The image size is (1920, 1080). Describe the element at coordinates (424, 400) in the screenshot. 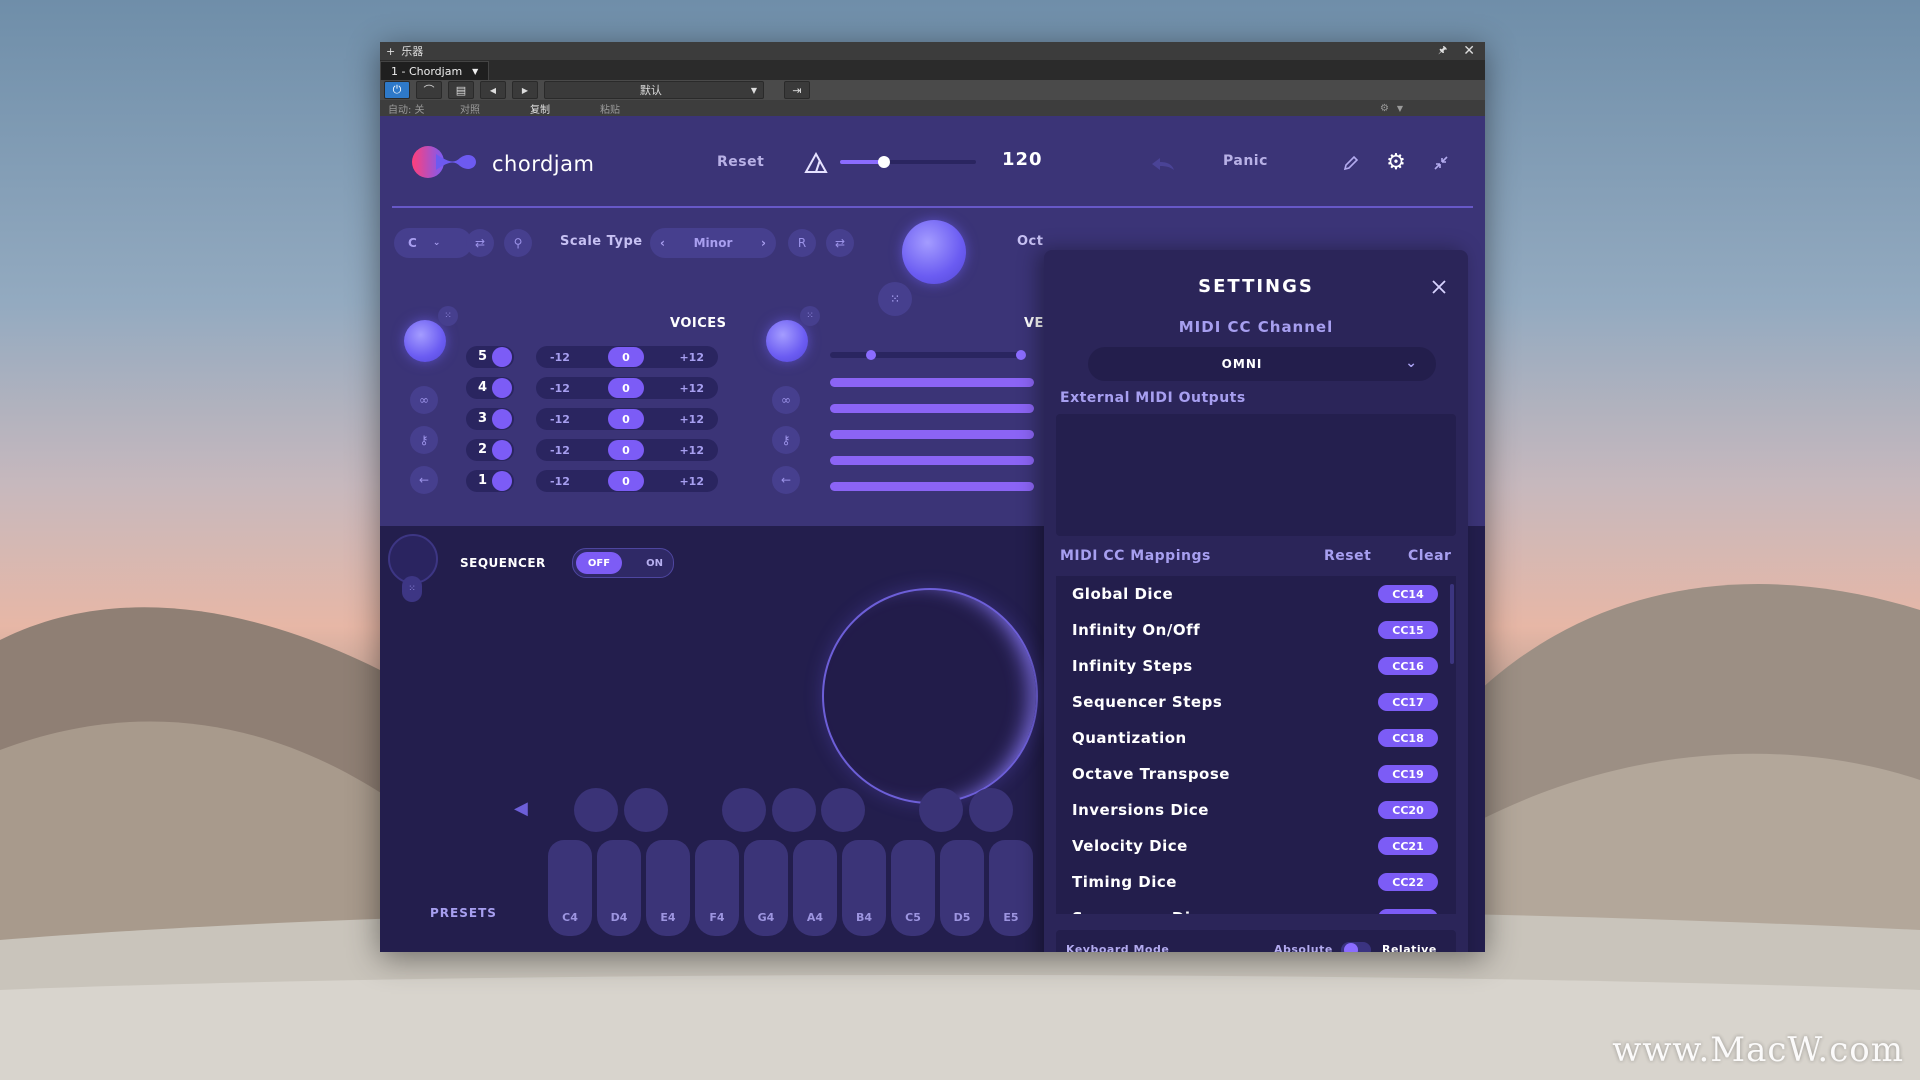

I see `voices-infinity-button: ∞` at that location.